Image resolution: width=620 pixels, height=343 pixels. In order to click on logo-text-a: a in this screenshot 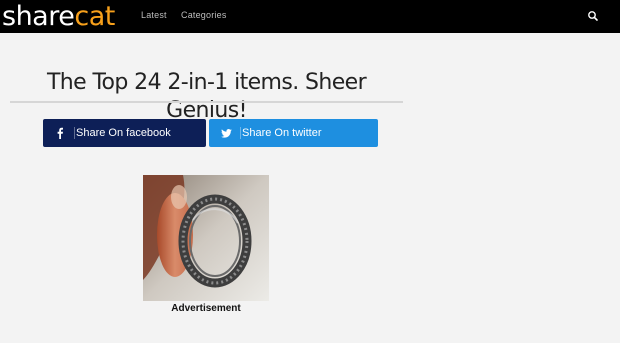, I will do `click(97, 16)`.